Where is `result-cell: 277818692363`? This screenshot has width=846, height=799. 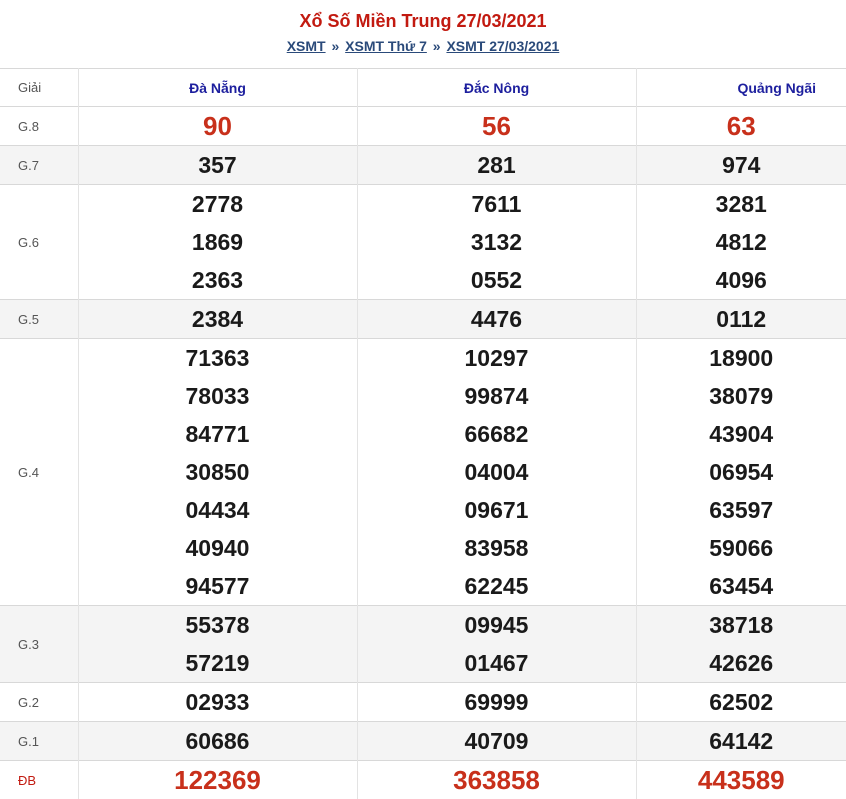 result-cell: 277818692363 is located at coordinates (217, 242).